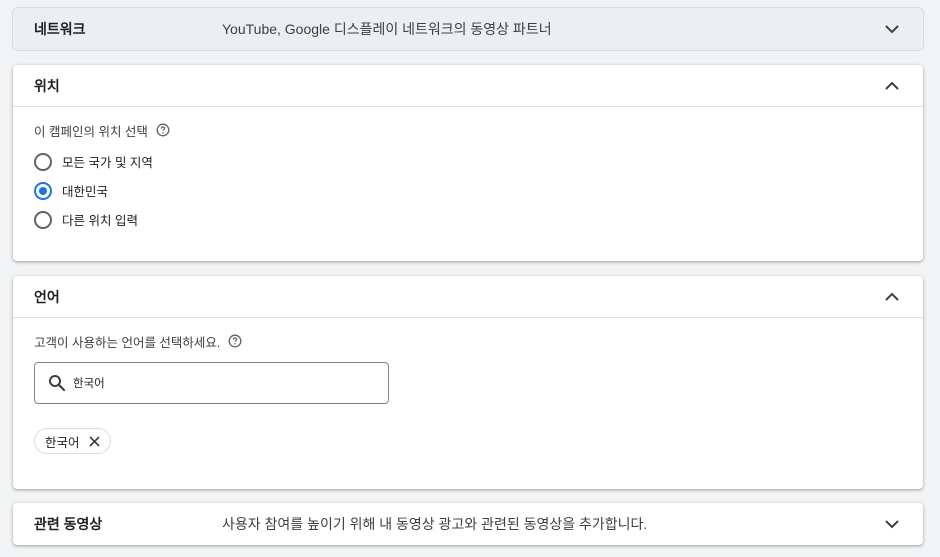 This screenshot has width=940, height=557. I want to click on location-panel-title: 위치, so click(47, 85).